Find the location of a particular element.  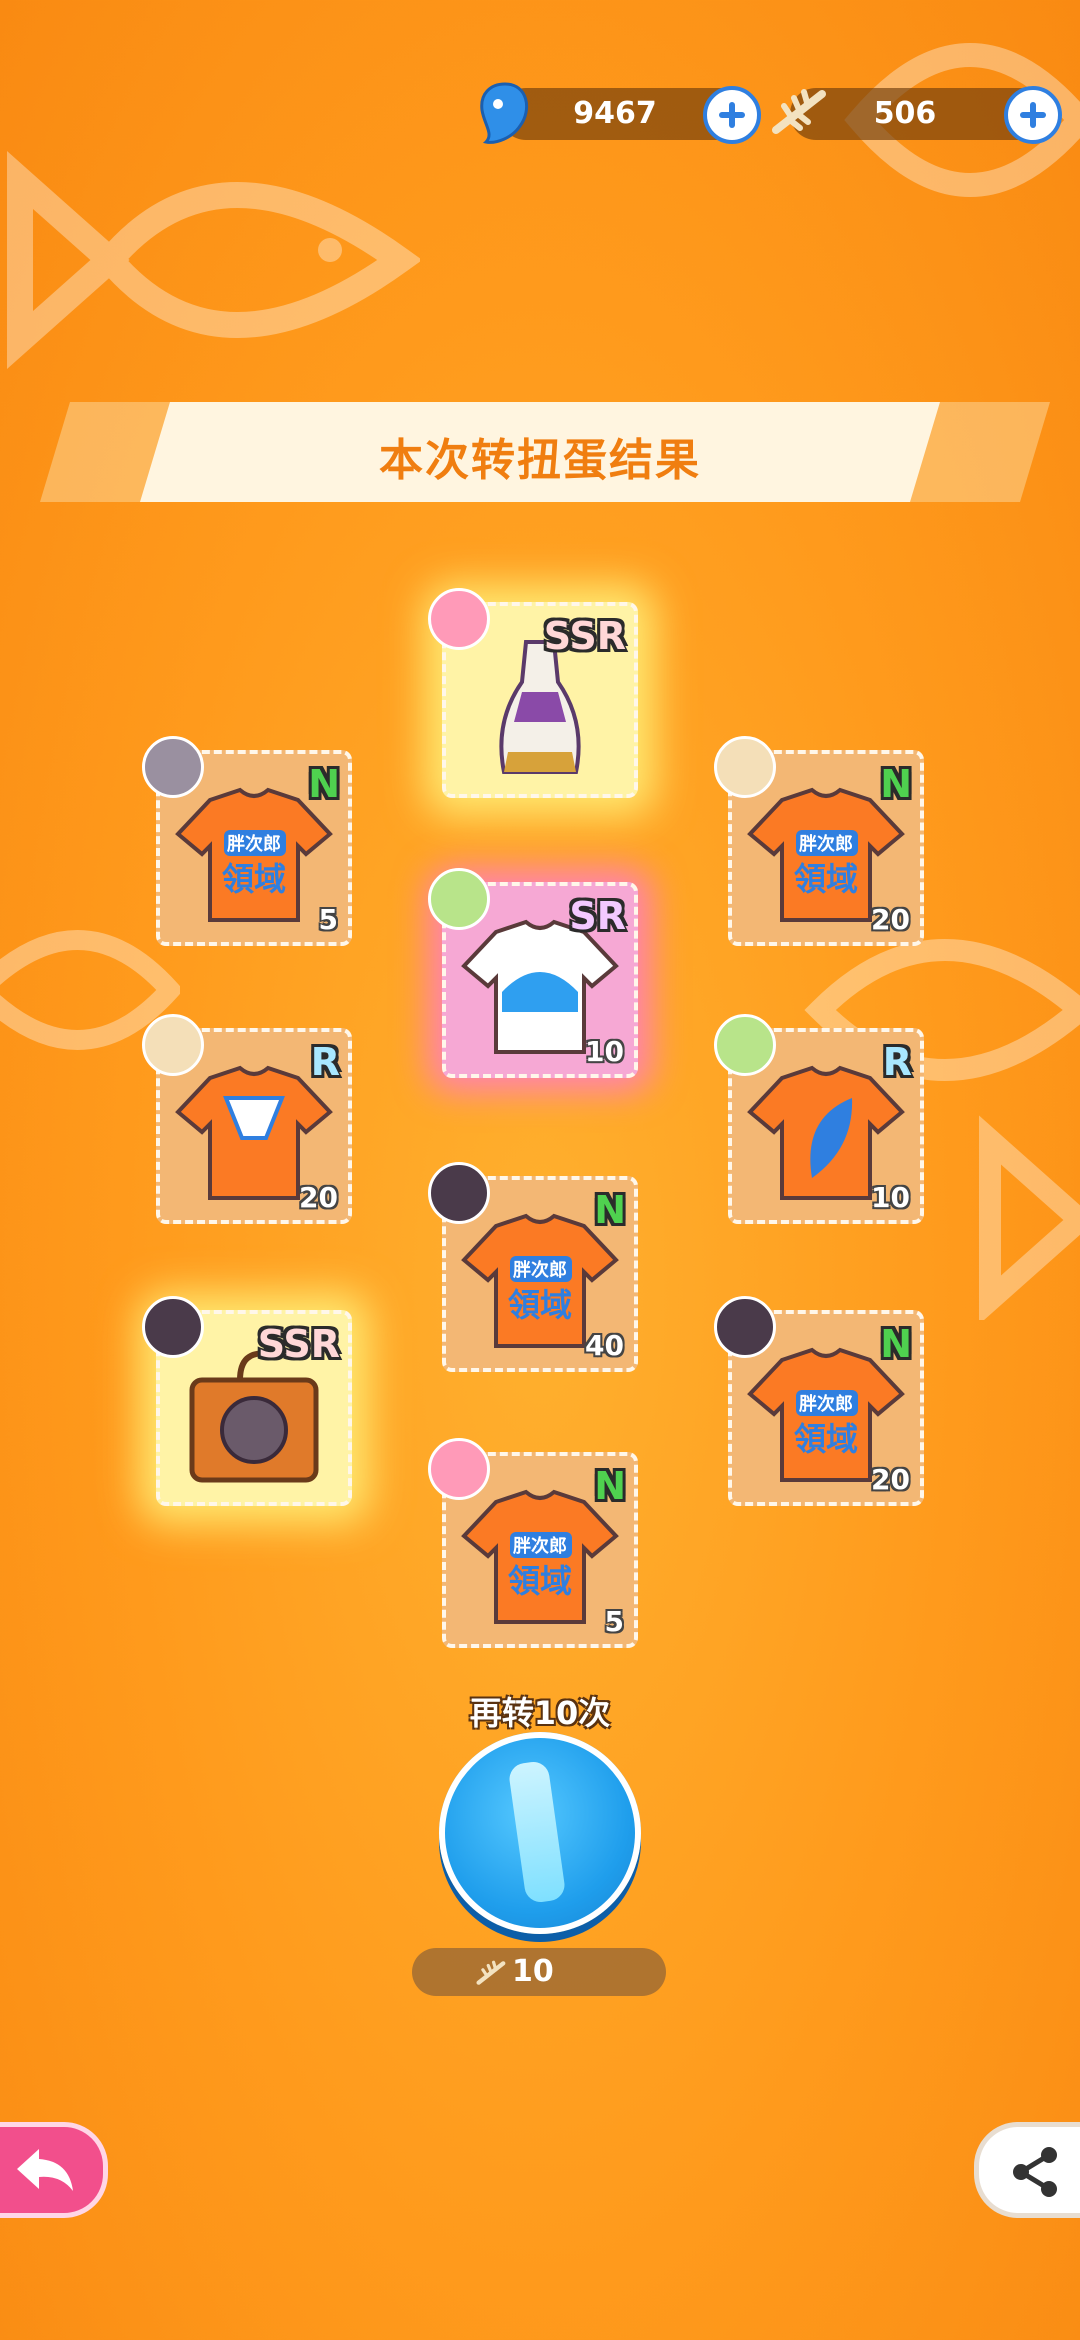

result-item-card: R 10 is located at coordinates (819, 1119).